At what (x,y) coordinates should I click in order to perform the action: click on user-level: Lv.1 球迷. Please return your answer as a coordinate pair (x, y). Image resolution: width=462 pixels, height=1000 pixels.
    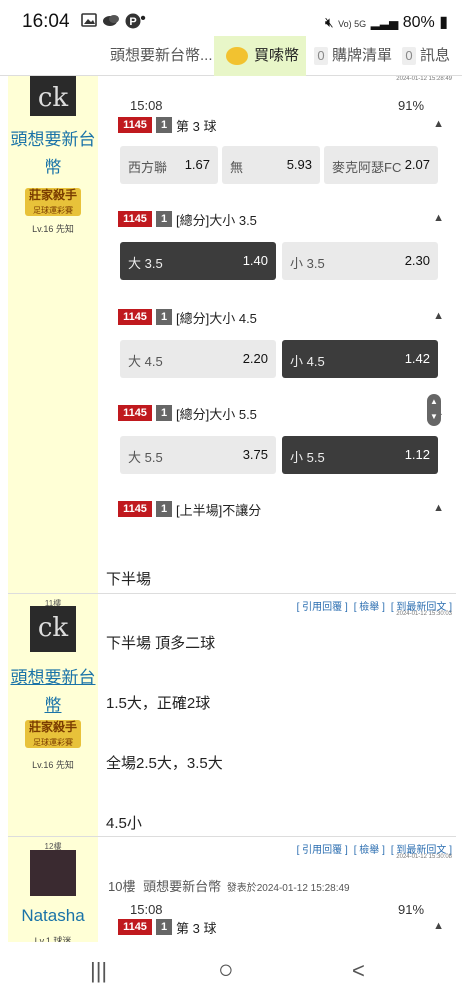
    Looking at the image, I should click on (53, 939).